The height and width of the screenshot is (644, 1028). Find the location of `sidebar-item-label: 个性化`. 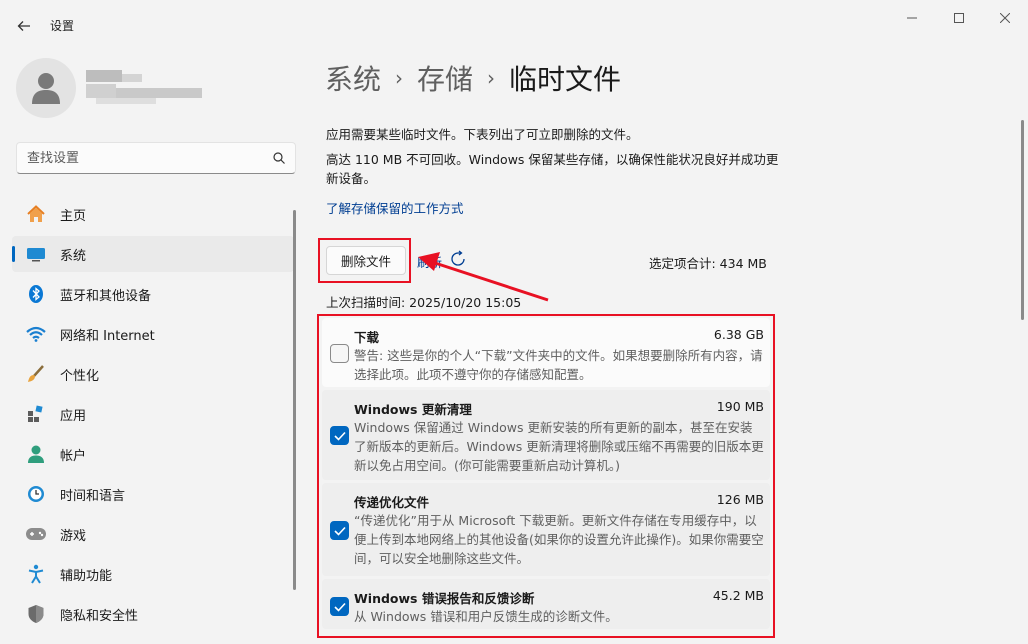

sidebar-item-label: 个性化 is located at coordinates (80, 376).